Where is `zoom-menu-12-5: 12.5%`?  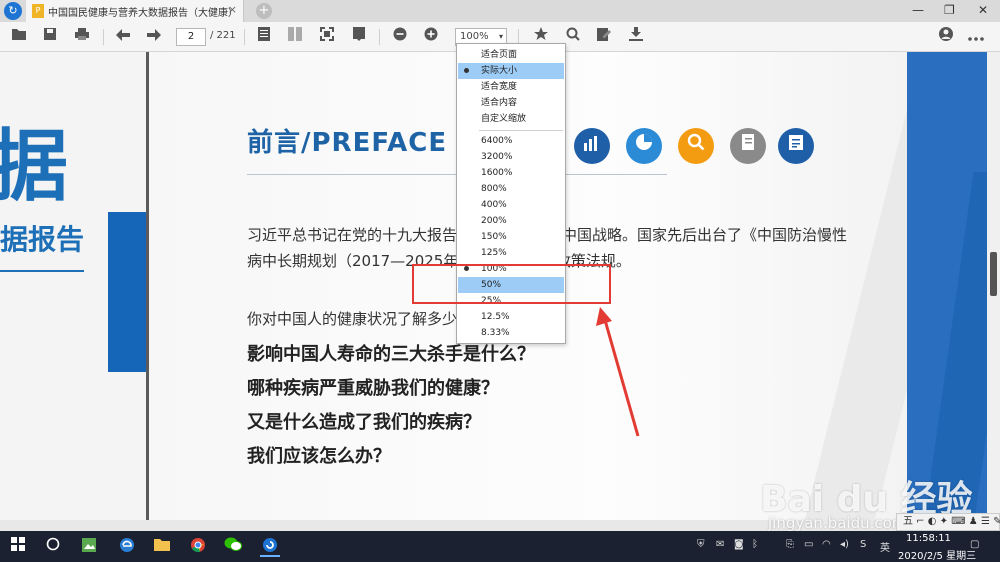
zoom-menu-12-5: 12.5% is located at coordinates (511, 317).